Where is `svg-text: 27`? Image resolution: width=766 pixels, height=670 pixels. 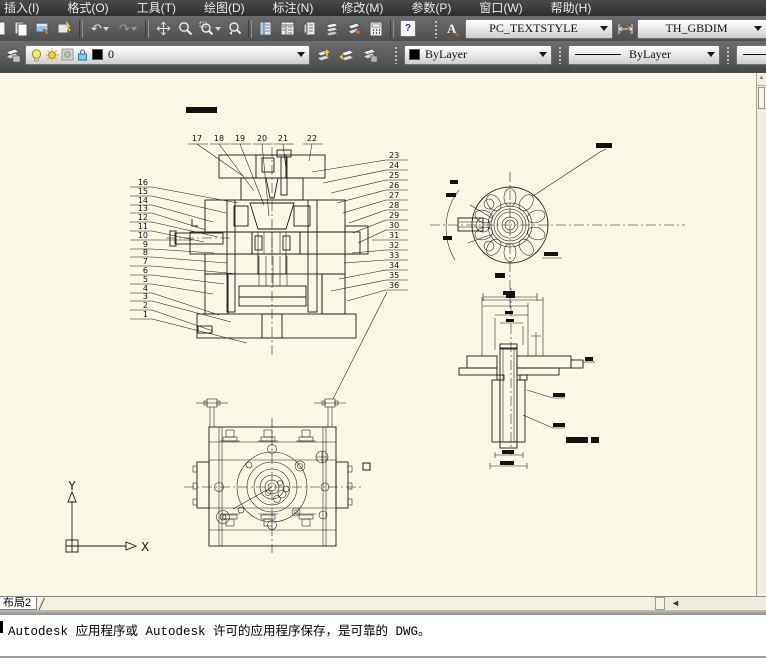
svg-text: 27 is located at coordinates (394, 195).